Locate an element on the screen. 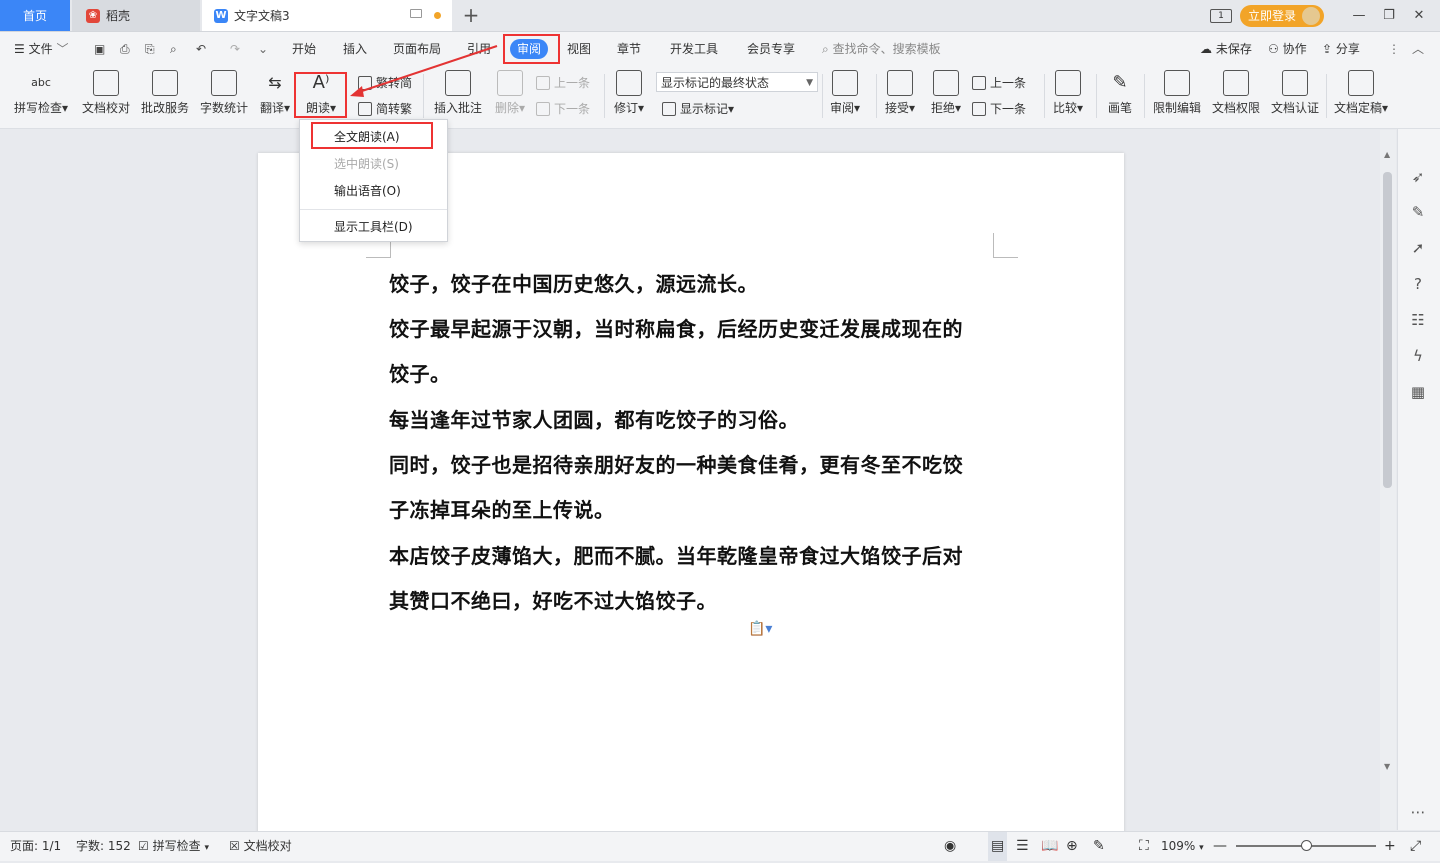  lightning-icon: ϟ is located at coordinates (1418, 356).